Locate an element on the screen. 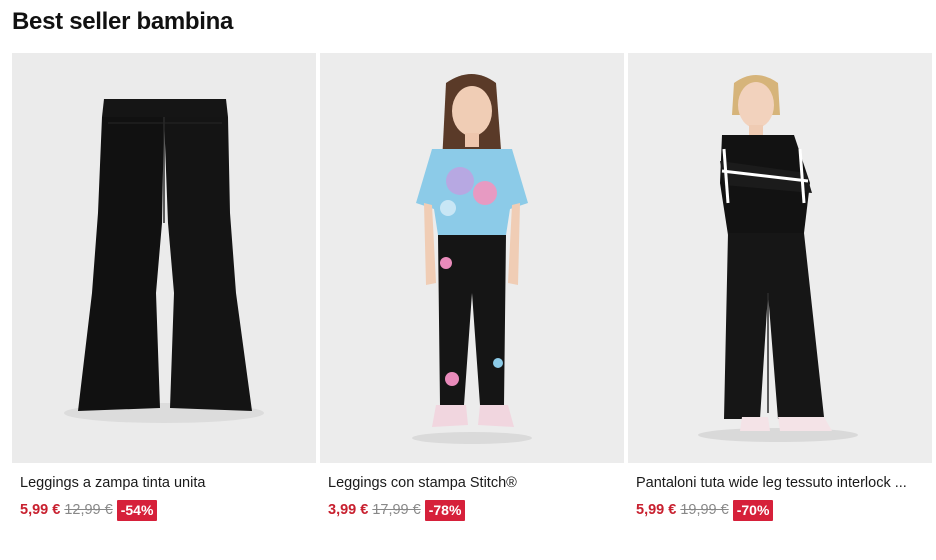 This screenshot has width=936, height=560. original-price: 12,99 € is located at coordinates (88, 510).